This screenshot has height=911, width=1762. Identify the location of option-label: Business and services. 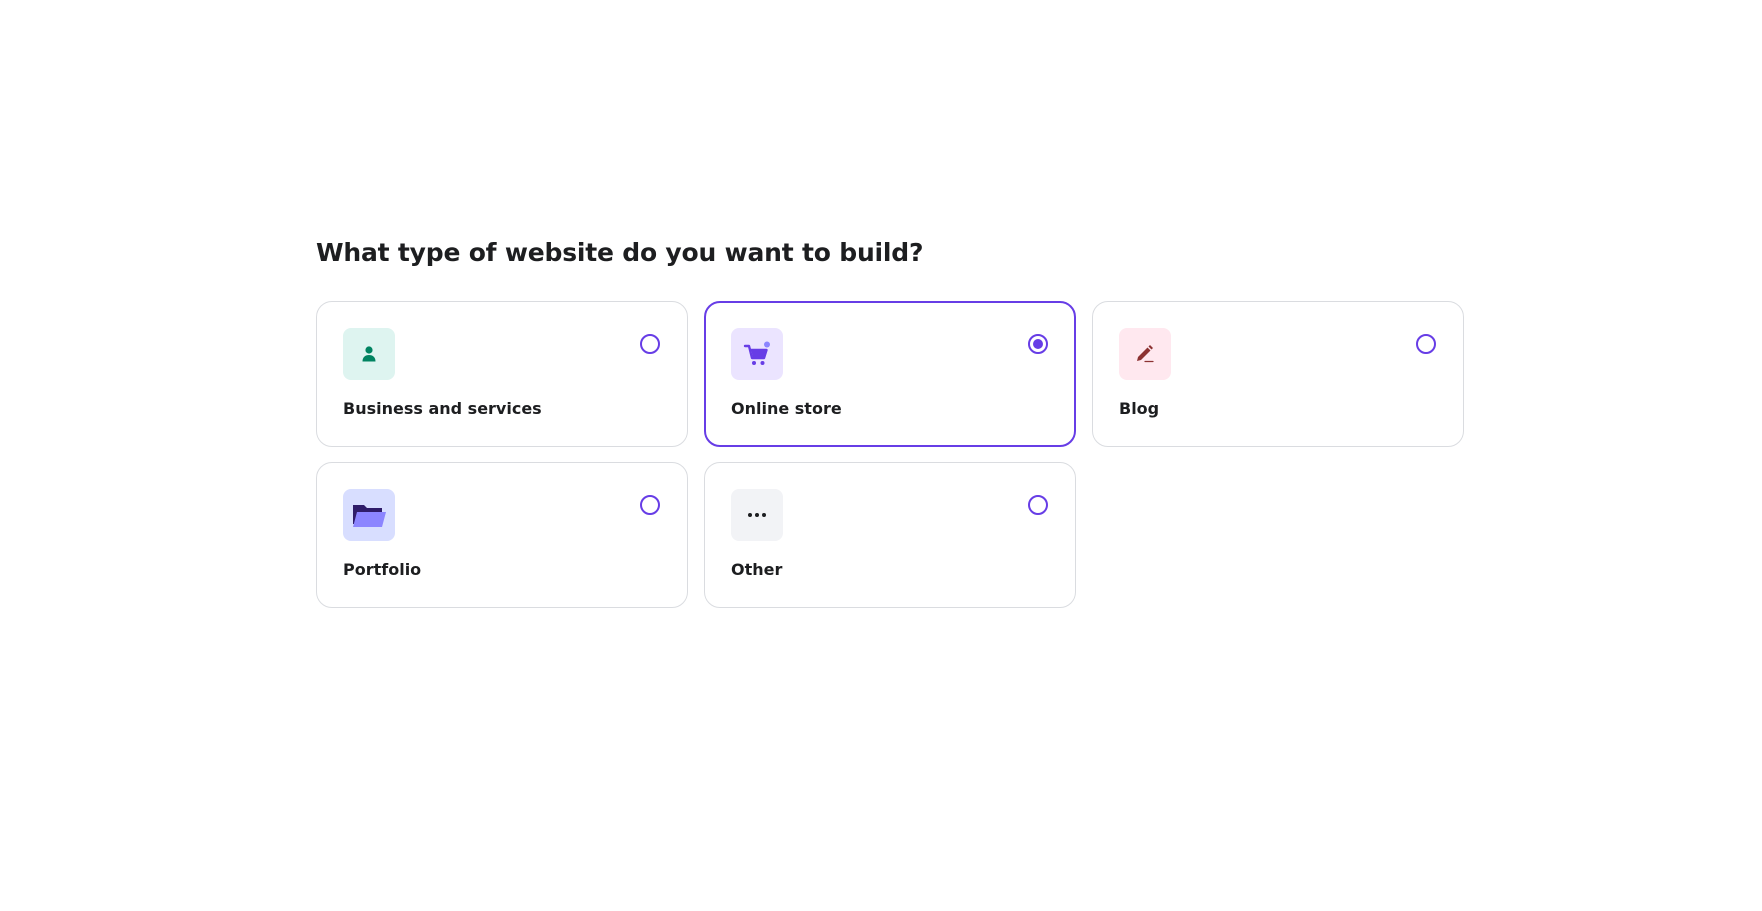
(442, 408).